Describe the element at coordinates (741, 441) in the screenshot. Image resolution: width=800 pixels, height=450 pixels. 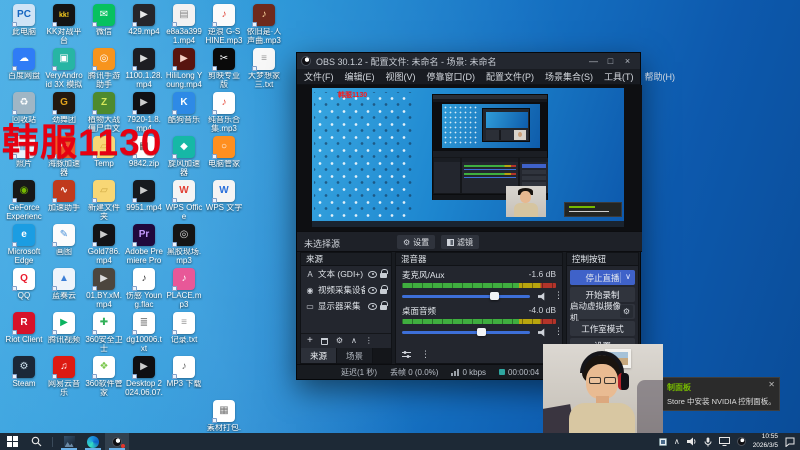
I see `obs-tray-icon` at that location.